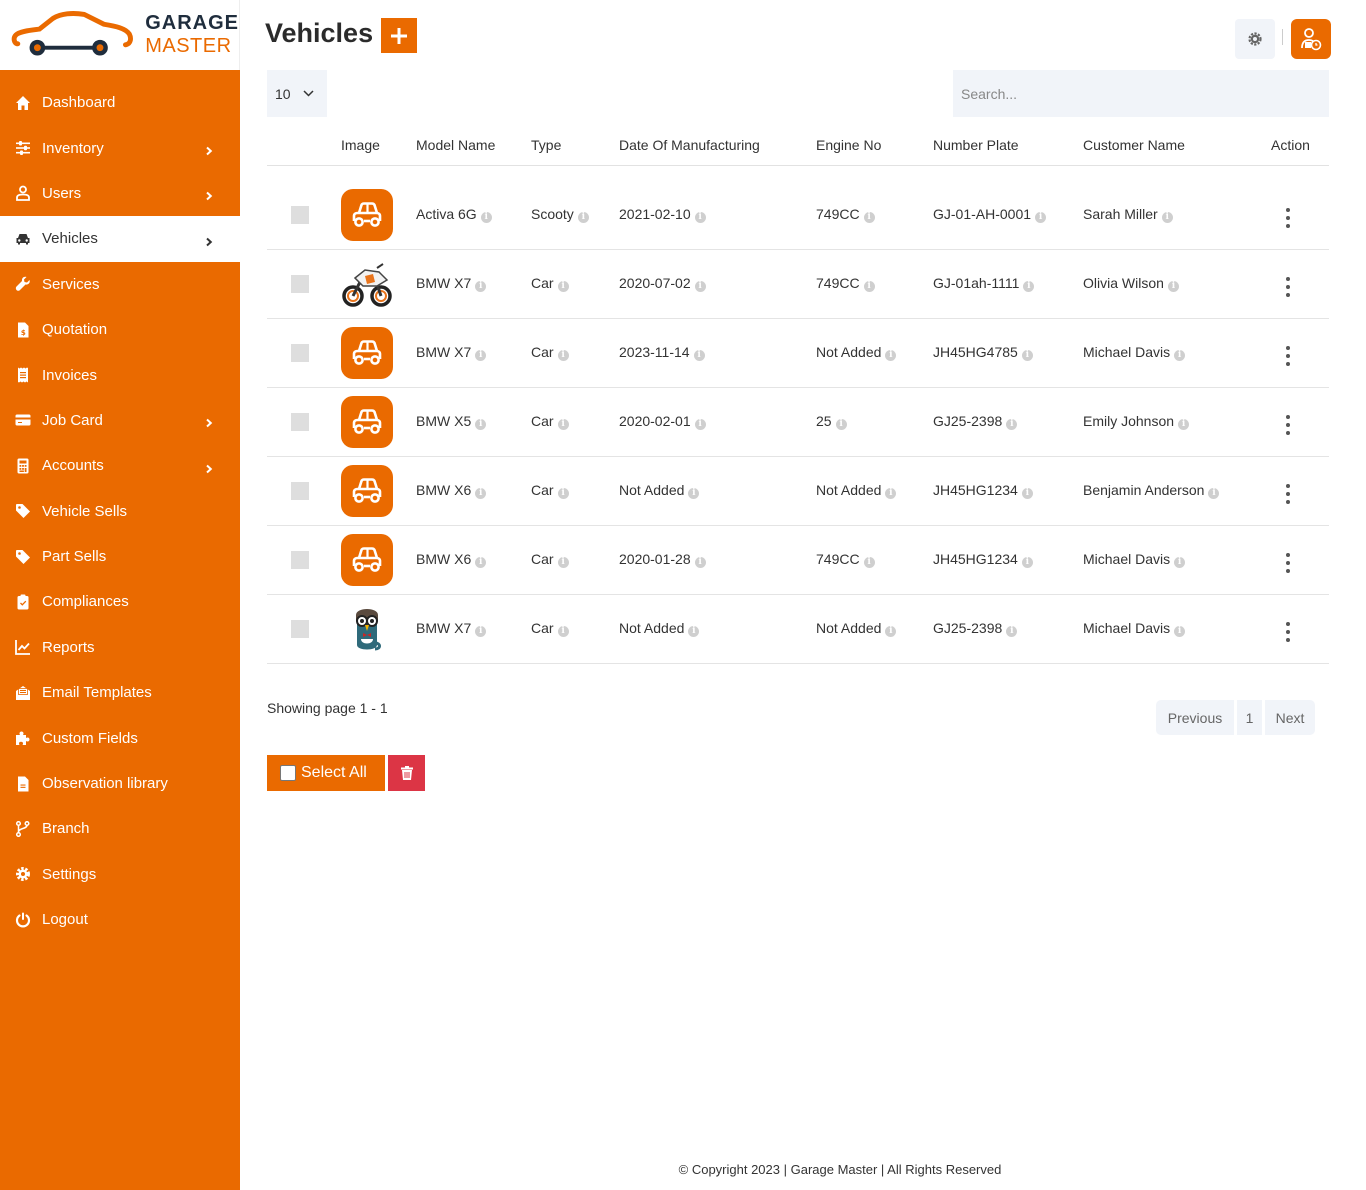  Describe the element at coordinates (120, 329) in the screenshot. I see `sidebar-item-quotation: $ Quotation` at that location.